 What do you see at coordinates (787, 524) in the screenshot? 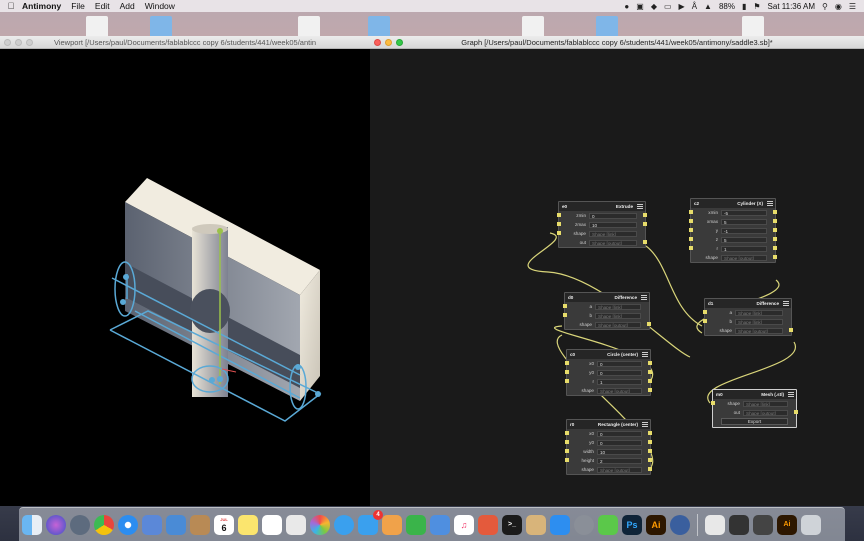
I see `ai-file-stack-icon: Ai` at bounding box center [787, 524].